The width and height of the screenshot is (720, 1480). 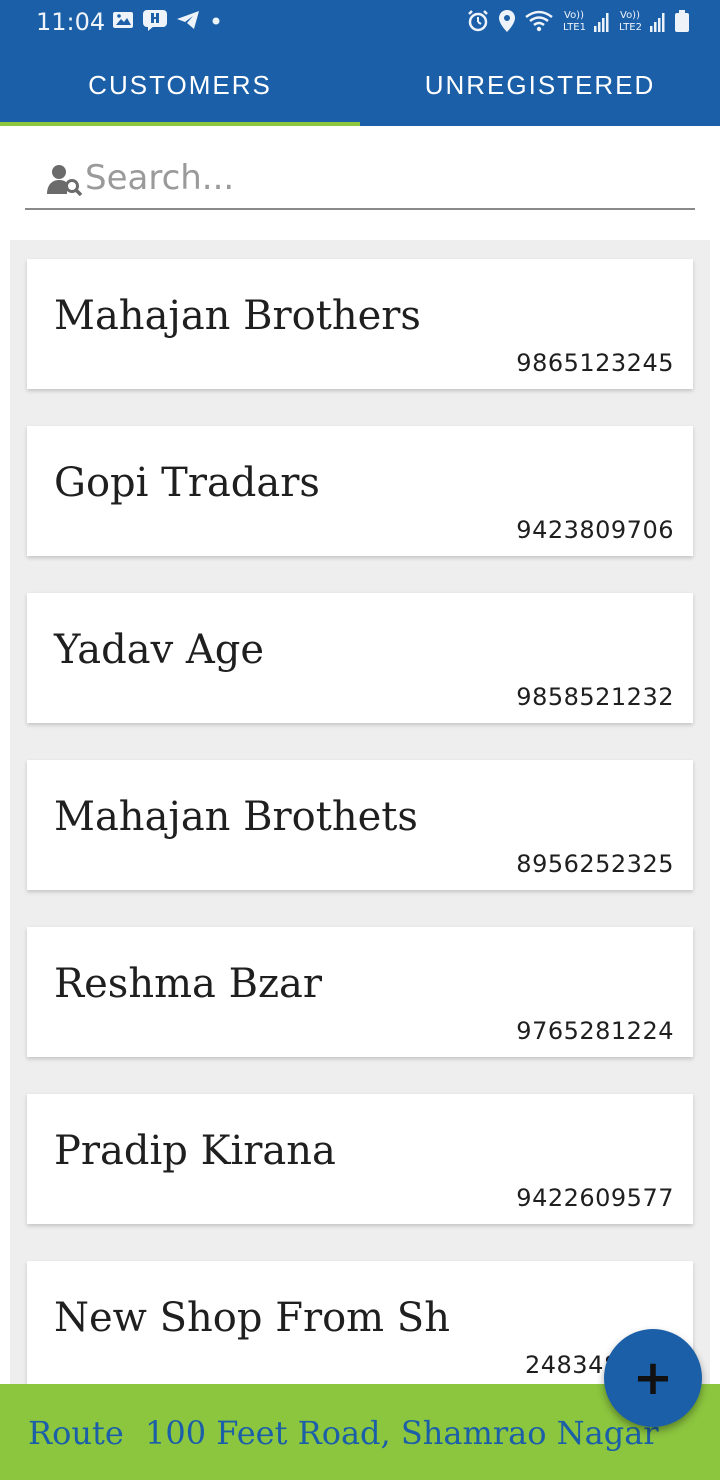 What do you see at coordinates (76, 1433) in the screenshot?
I see `route-label: Route` at bounding box center [76, 1433].